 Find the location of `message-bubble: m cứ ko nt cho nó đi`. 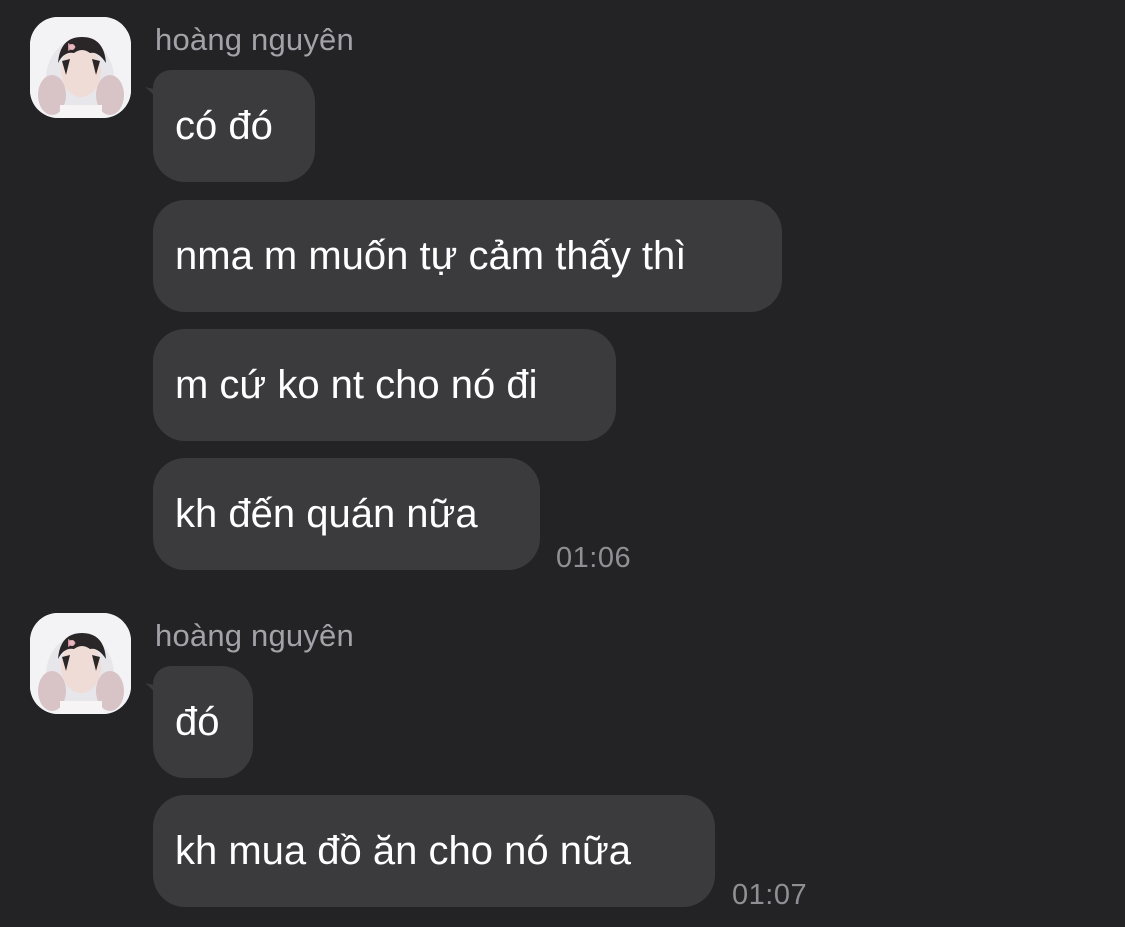

message-bubble: m cứ ko nt cho nó đi is located at coordinates (384, 385).